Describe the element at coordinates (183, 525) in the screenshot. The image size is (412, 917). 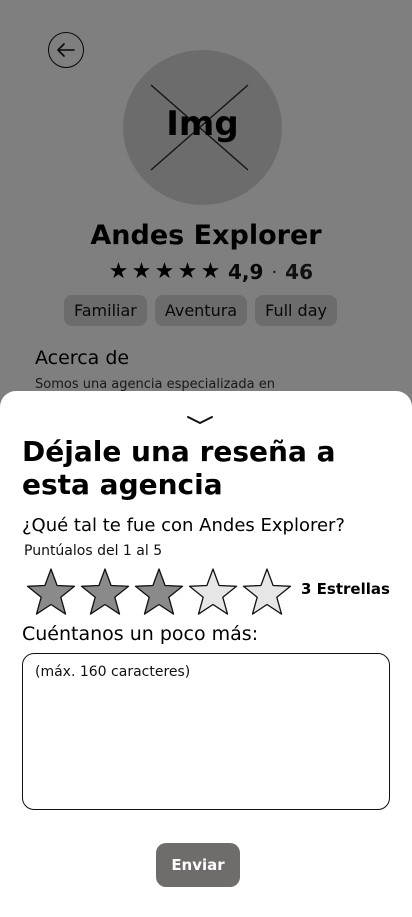
I see `review-question: ¿Qué tal te fue con Andes Explorer?` at that location.